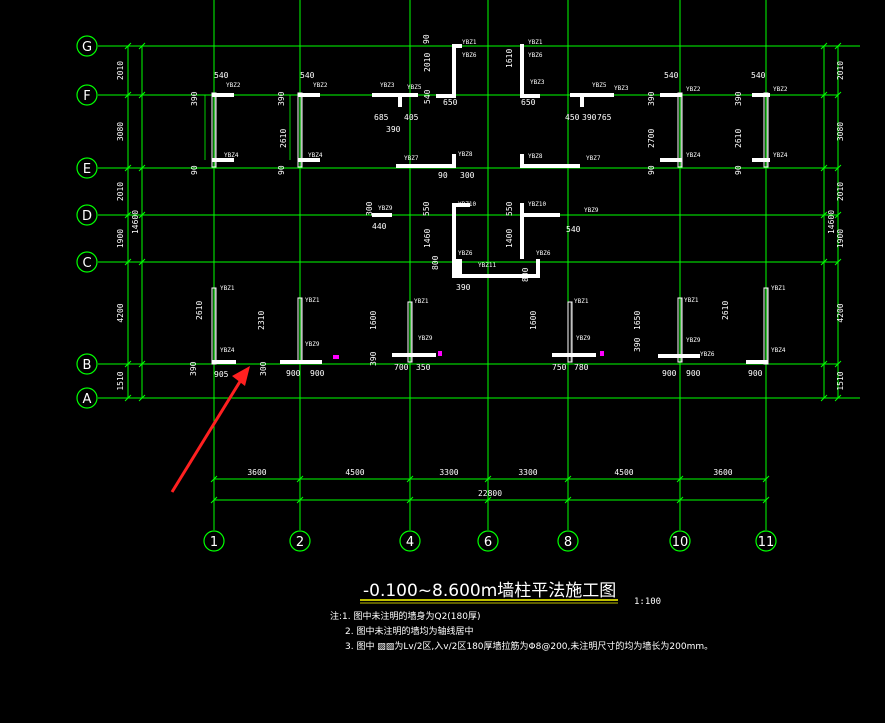 The image size is (885, 723). I want to click on dim-left-1: 3080, so click(120, 131).